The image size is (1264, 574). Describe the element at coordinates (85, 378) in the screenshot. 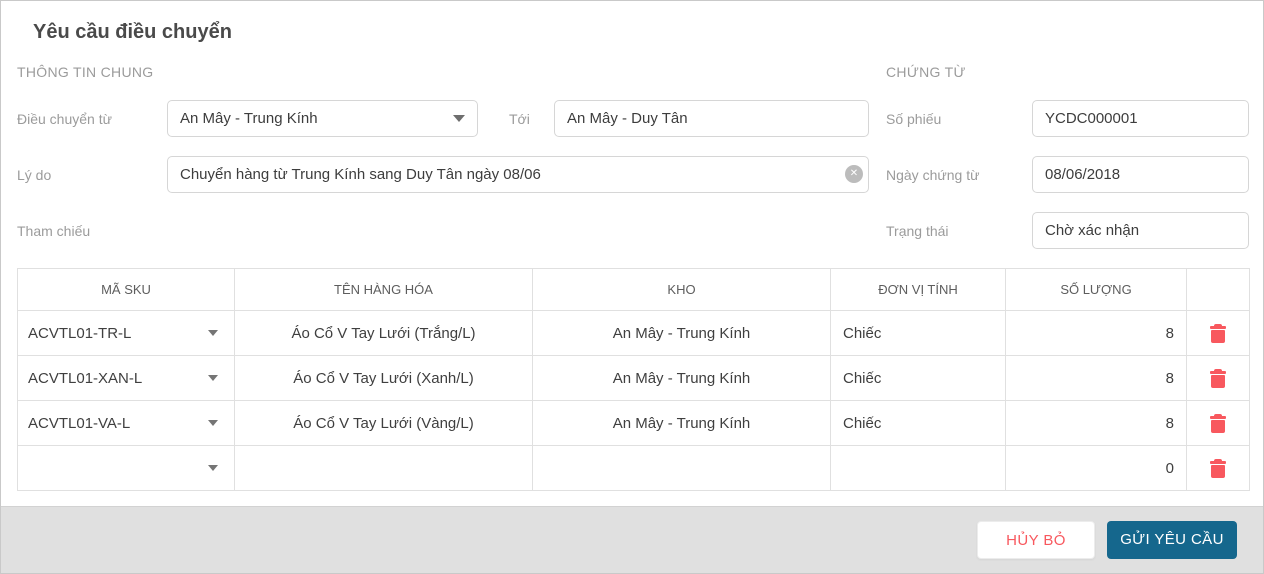

I see `sku-value: ACVTL01-XAN-L` at that location.